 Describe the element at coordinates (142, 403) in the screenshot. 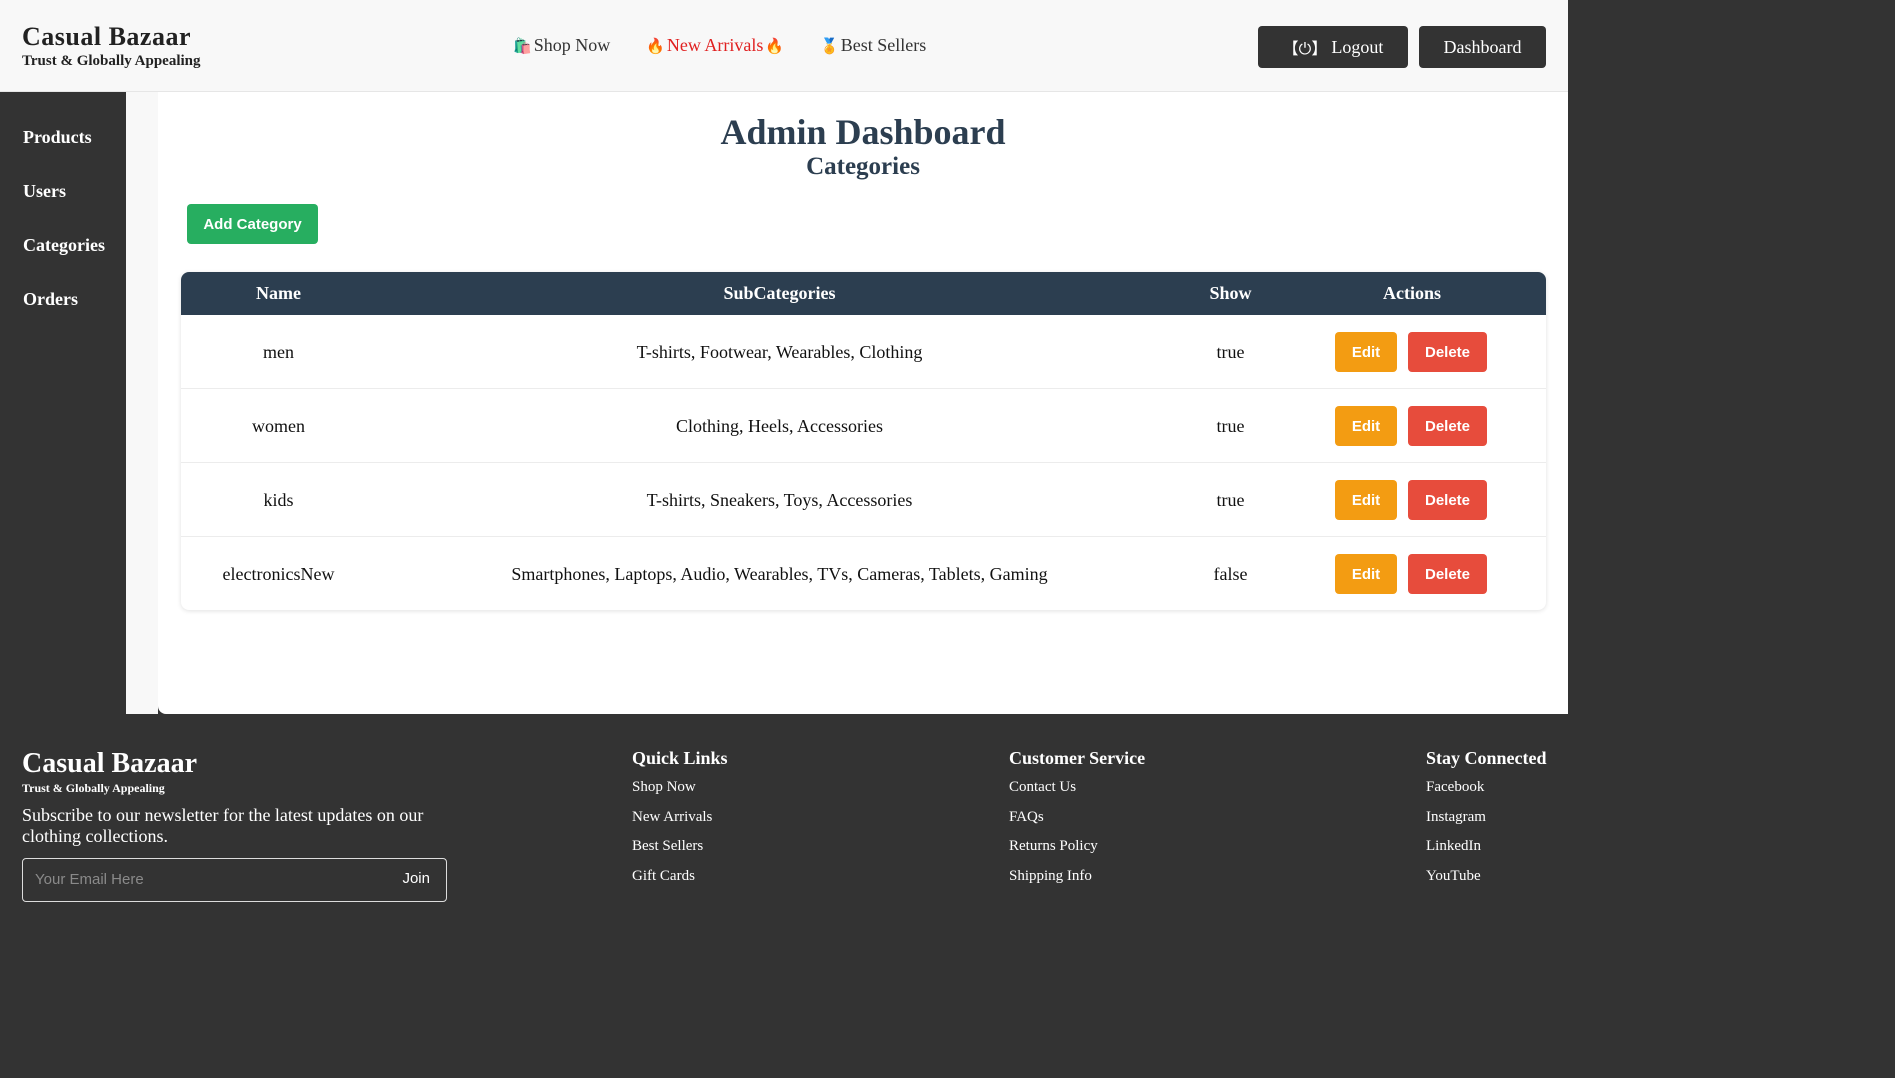

I see `content-gutter` at that location.